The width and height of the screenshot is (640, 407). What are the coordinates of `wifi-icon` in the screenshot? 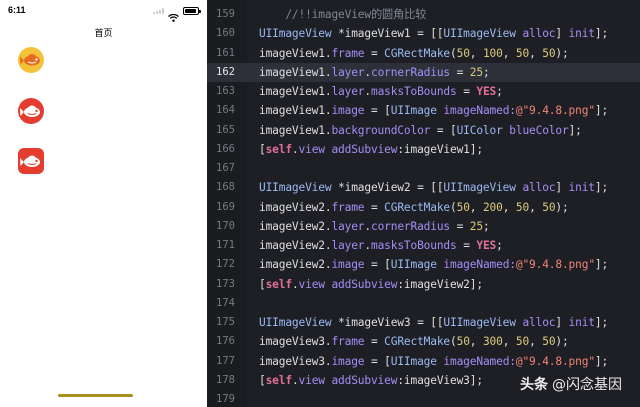 It's located at (173, 14).